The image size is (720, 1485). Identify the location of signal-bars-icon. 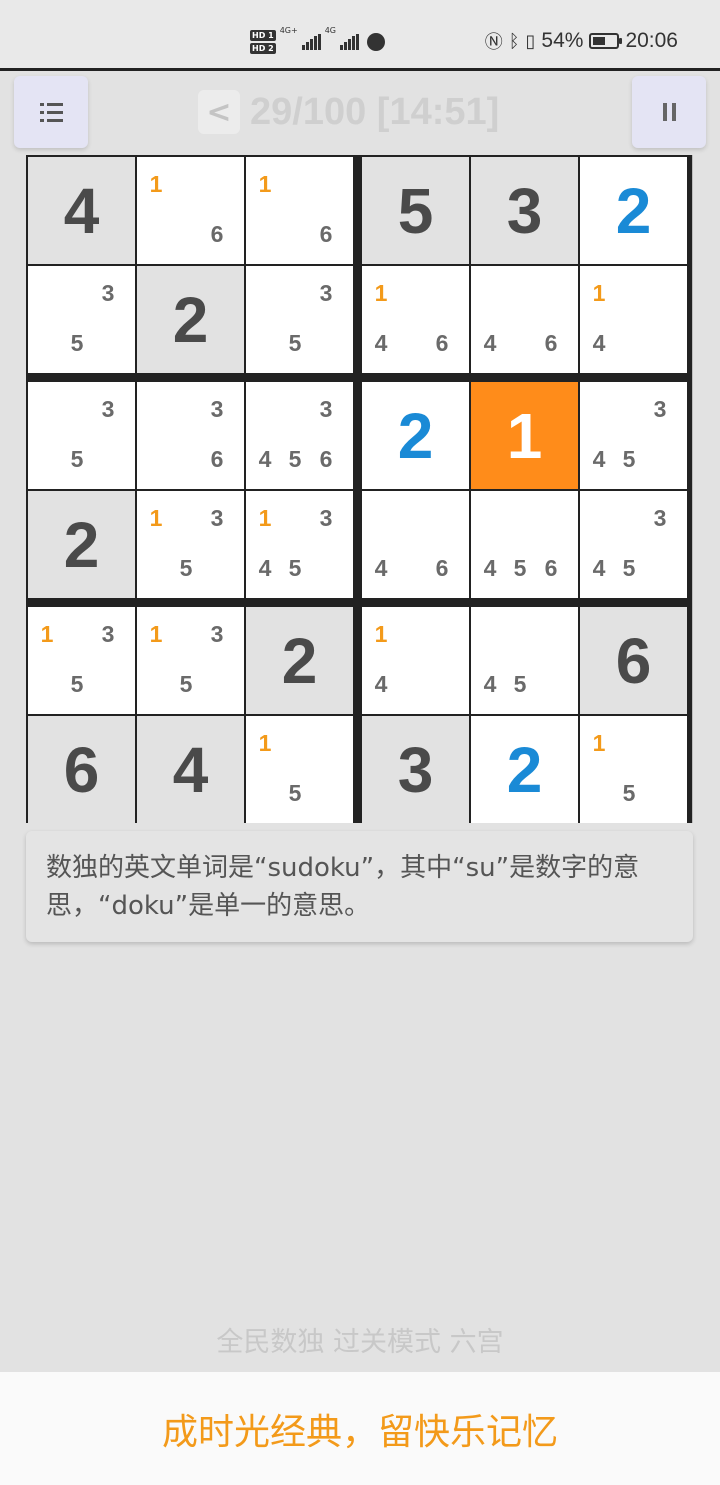
(311, 42).